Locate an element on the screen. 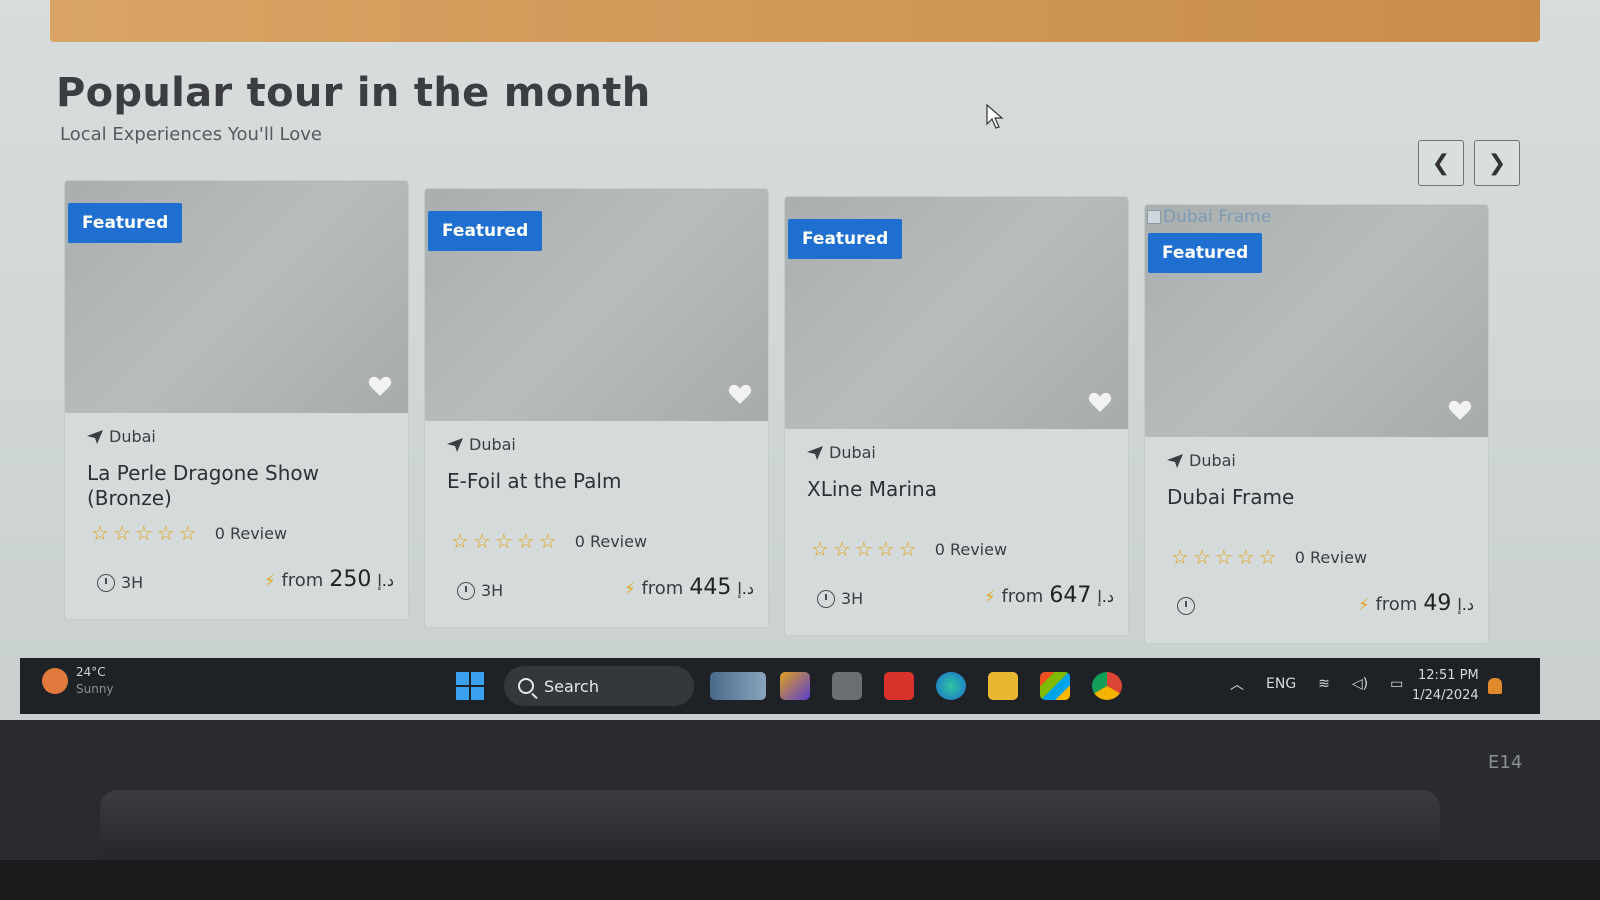 The image size is (1600, 900). wifi-icon: ≋ is located at coordinates (1324, 684).